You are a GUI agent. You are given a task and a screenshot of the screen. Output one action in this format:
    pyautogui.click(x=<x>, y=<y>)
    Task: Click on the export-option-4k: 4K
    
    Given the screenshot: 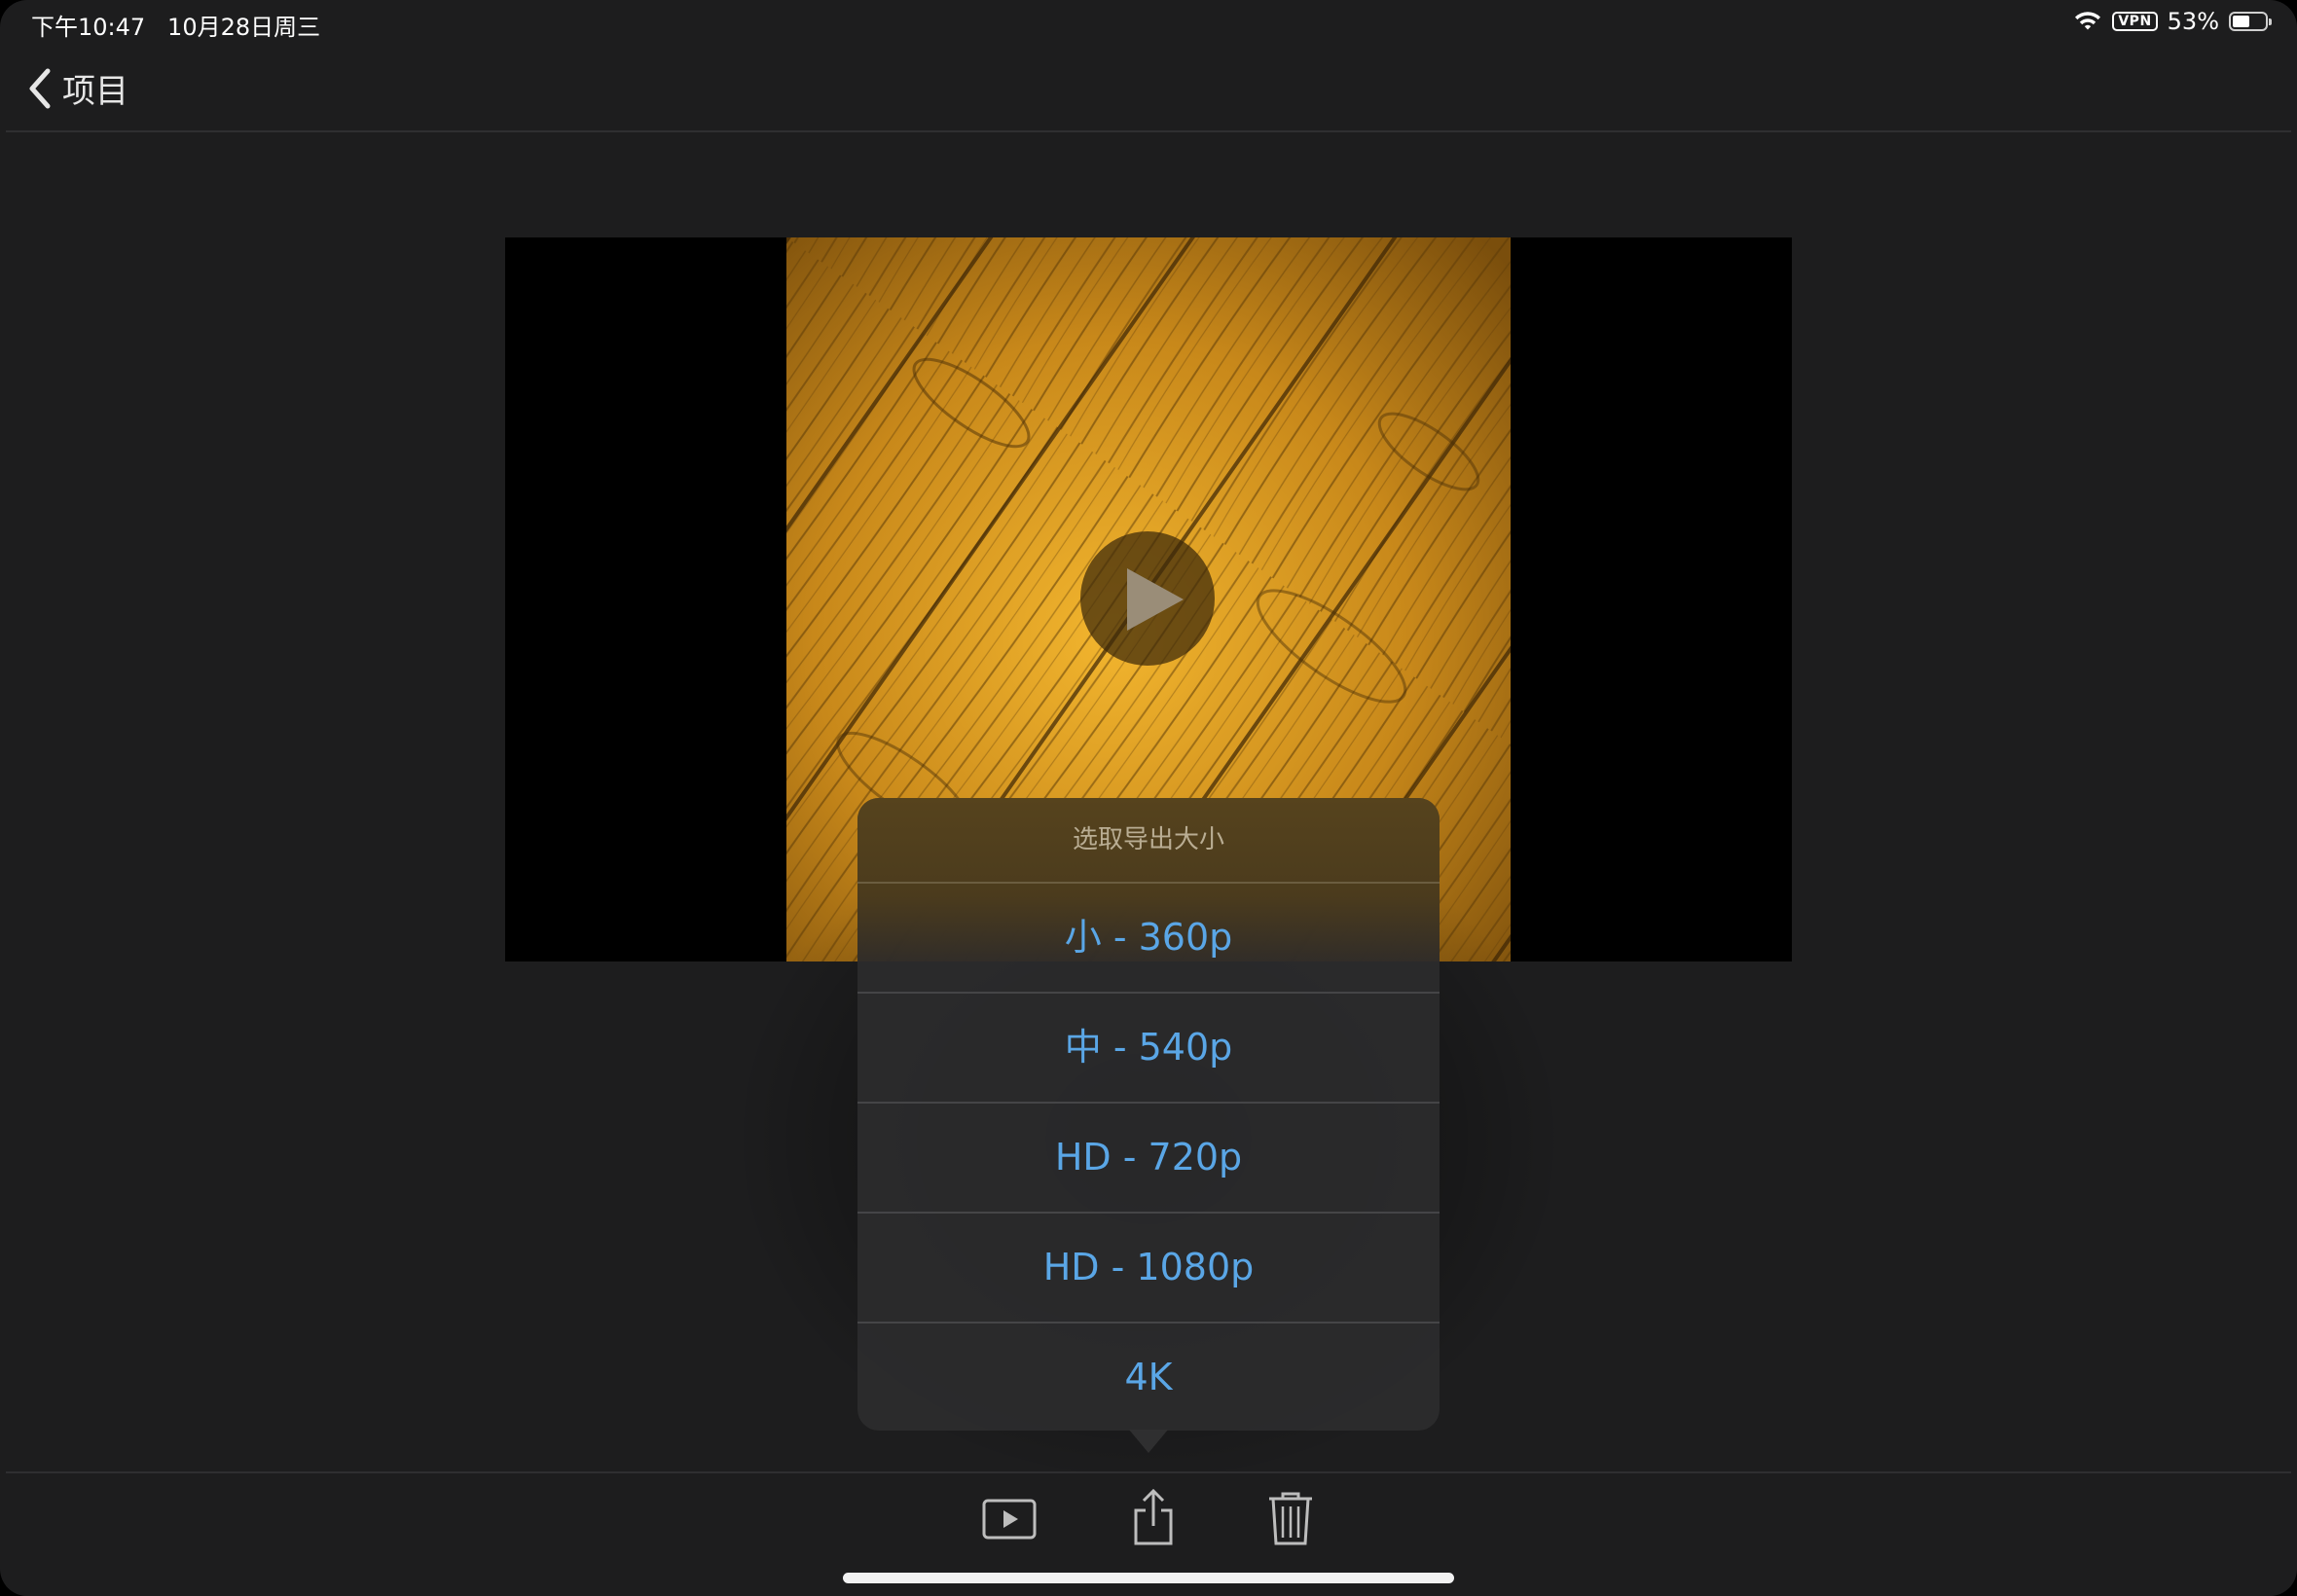 What is the action you would take?
    pyautogui.click(x=1148, y=1377)
    